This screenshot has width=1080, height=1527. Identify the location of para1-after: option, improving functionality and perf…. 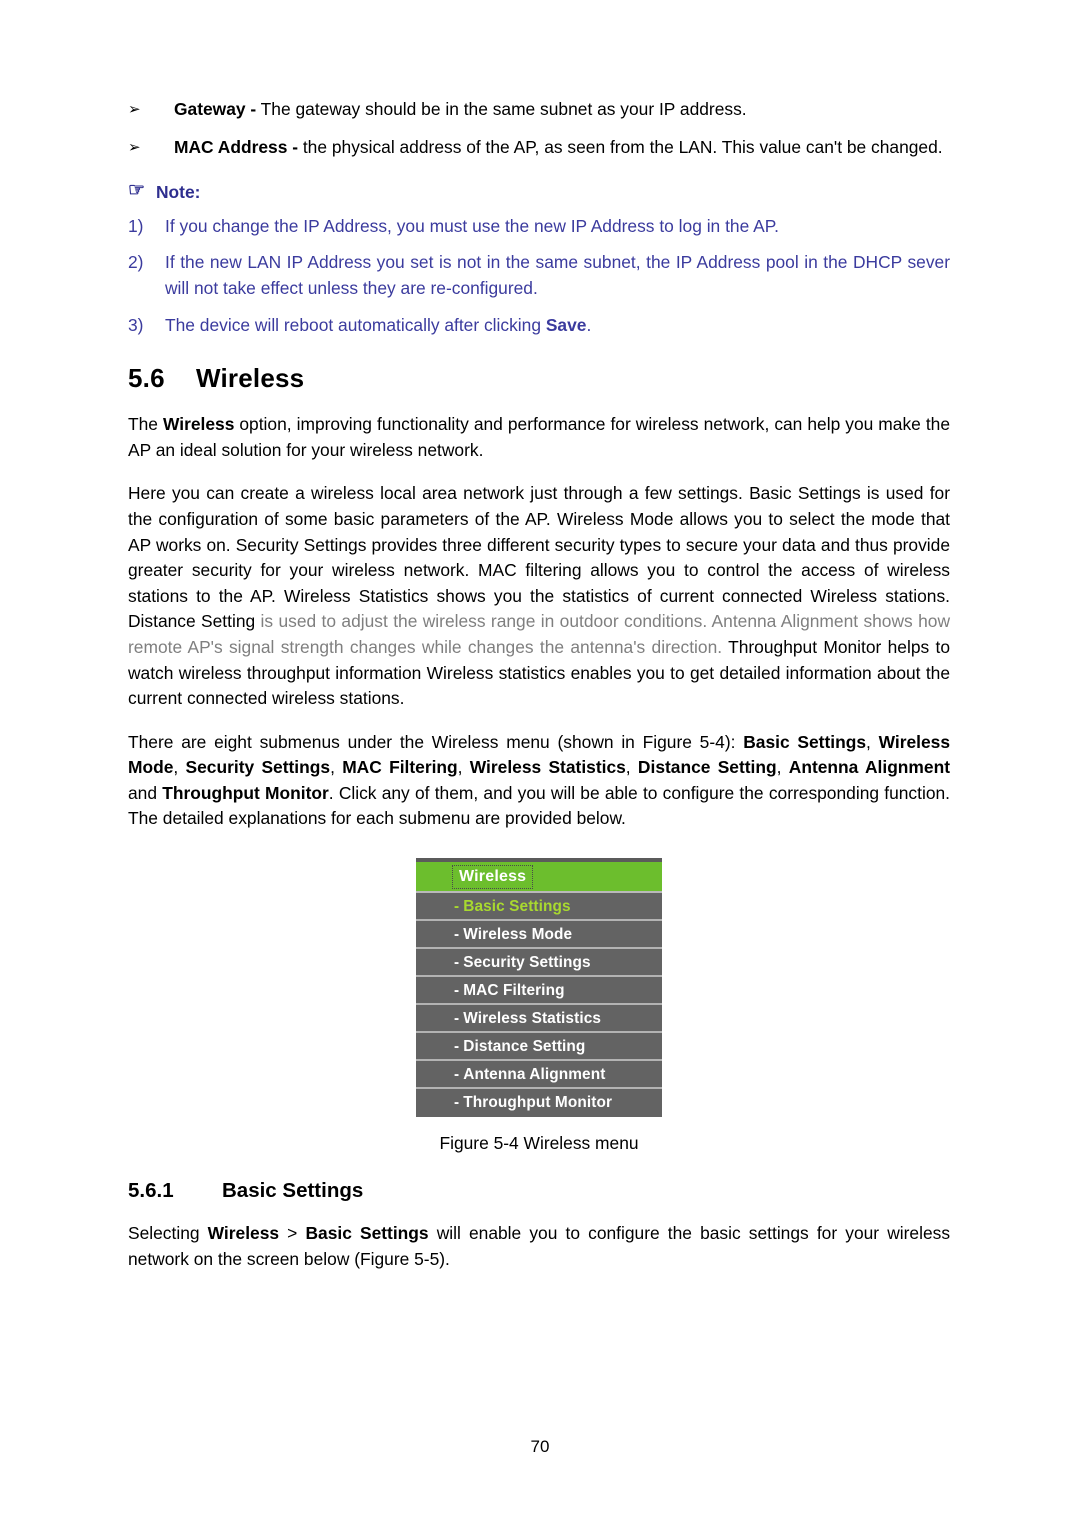
(539, 437).